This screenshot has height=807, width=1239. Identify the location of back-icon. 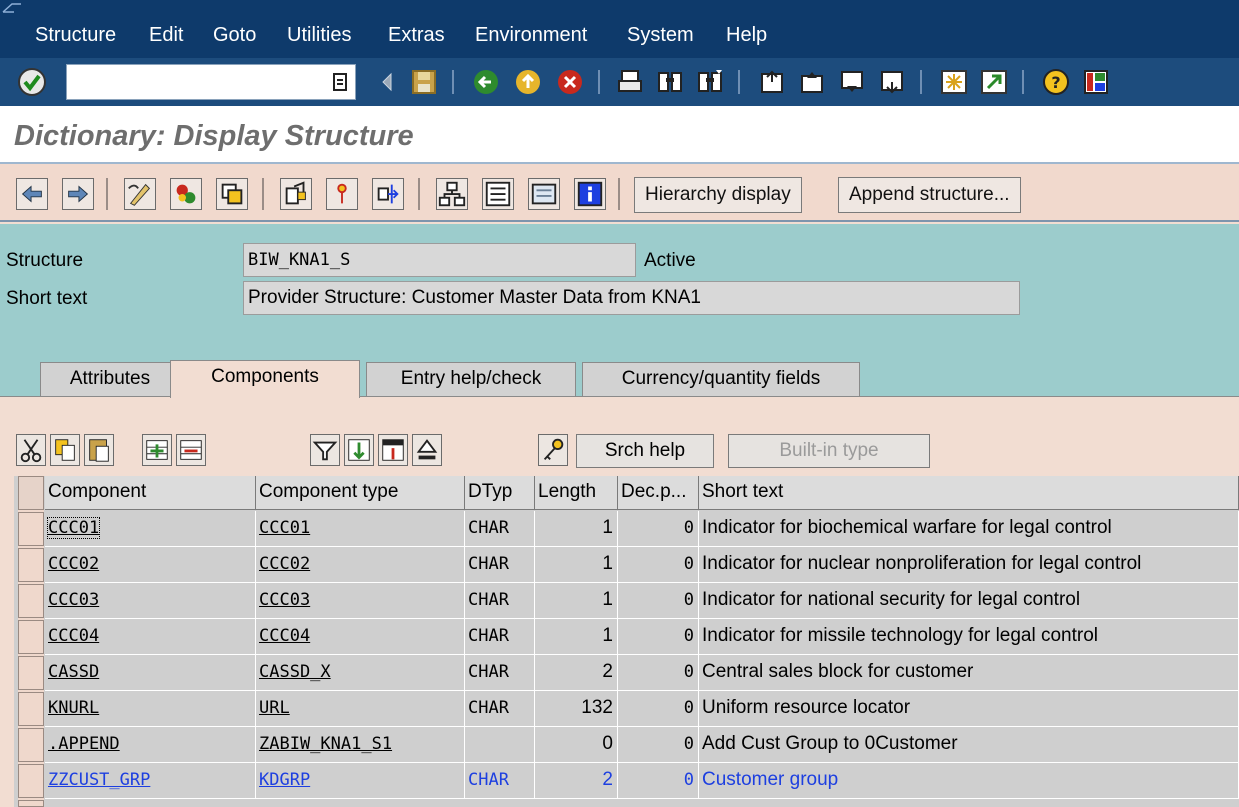
(486, 82).